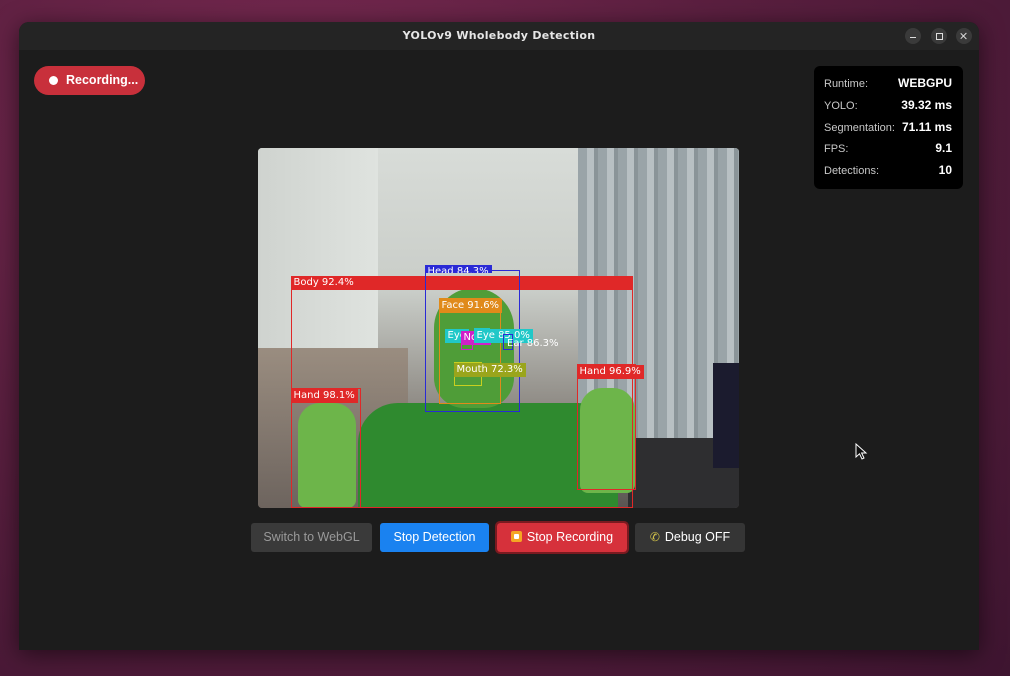 This screenshot has height=676, width=1010. I want to click on detection-box-hand: Hand 98.1%, so click(325, 448).